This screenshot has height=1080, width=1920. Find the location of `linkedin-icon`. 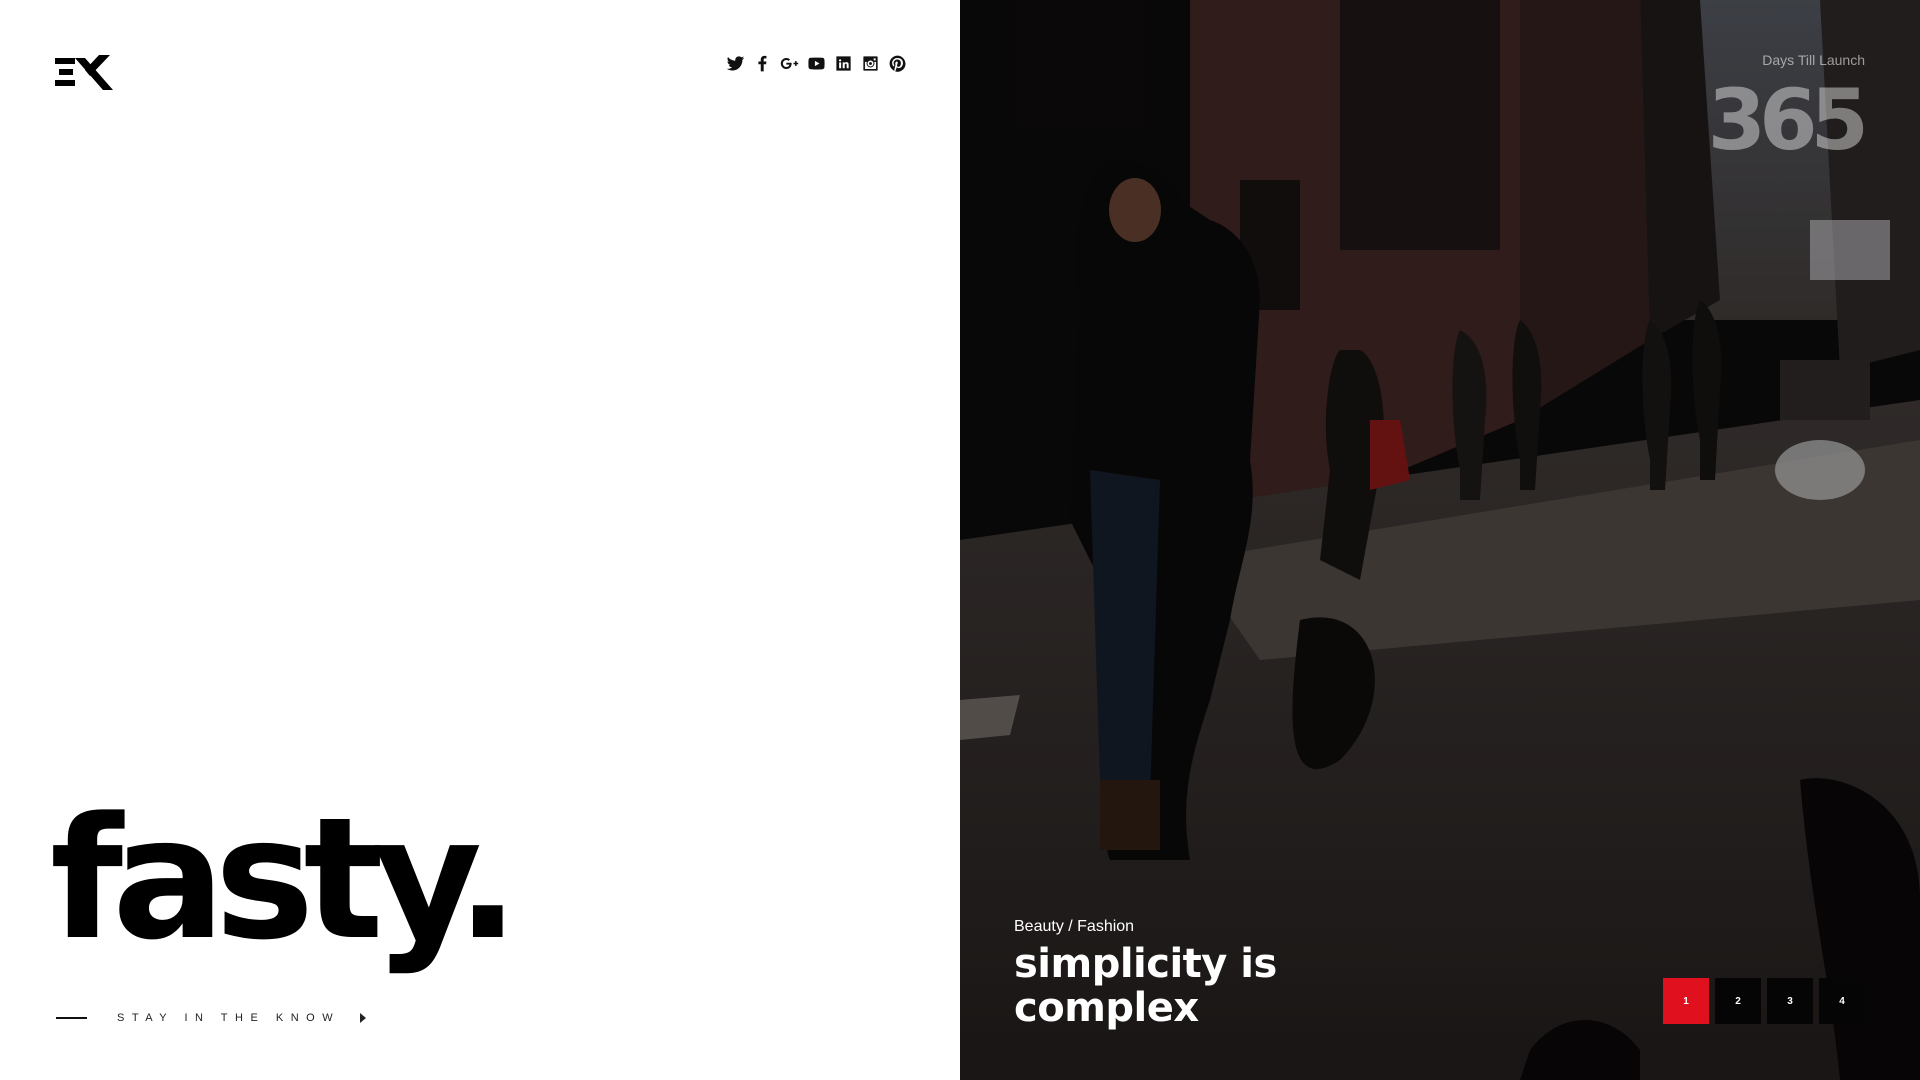

linkedin-icon is located at coordinates (843, 63).